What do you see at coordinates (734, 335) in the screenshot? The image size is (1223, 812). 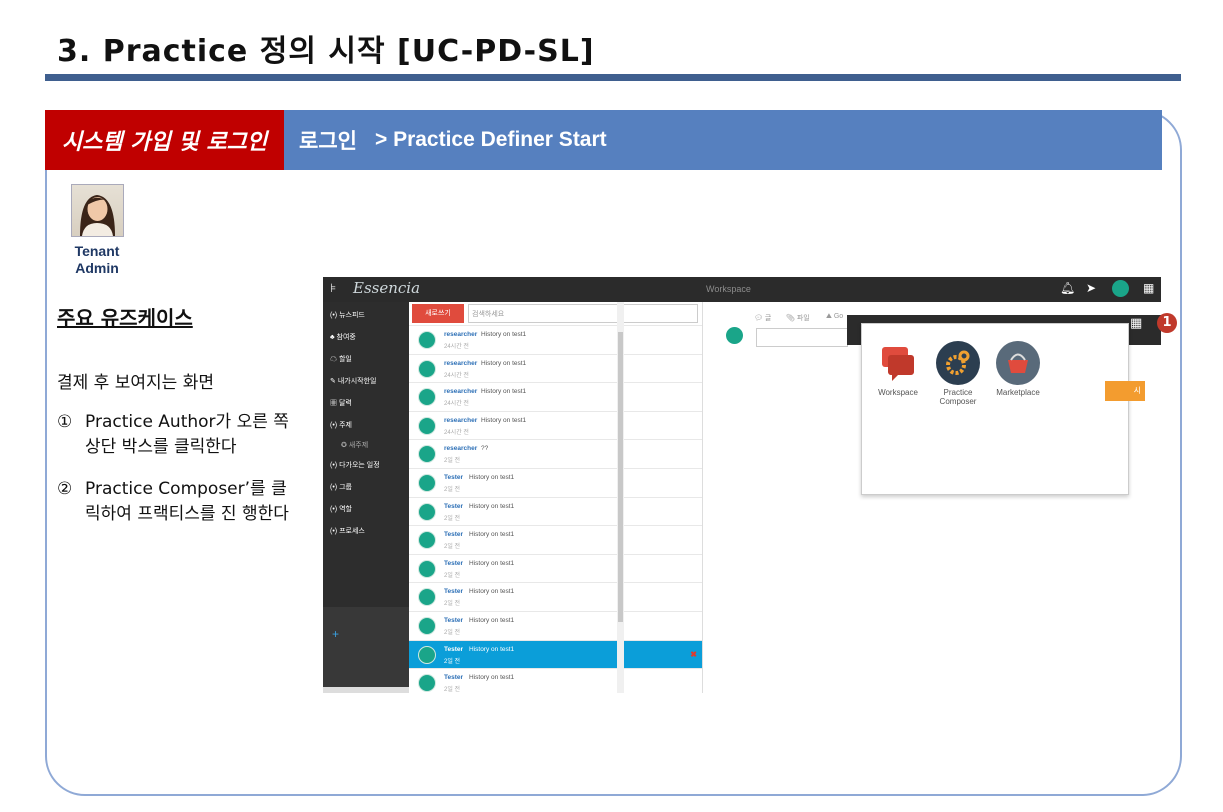 I see `post-avatar` at bounding box center [734, 335].